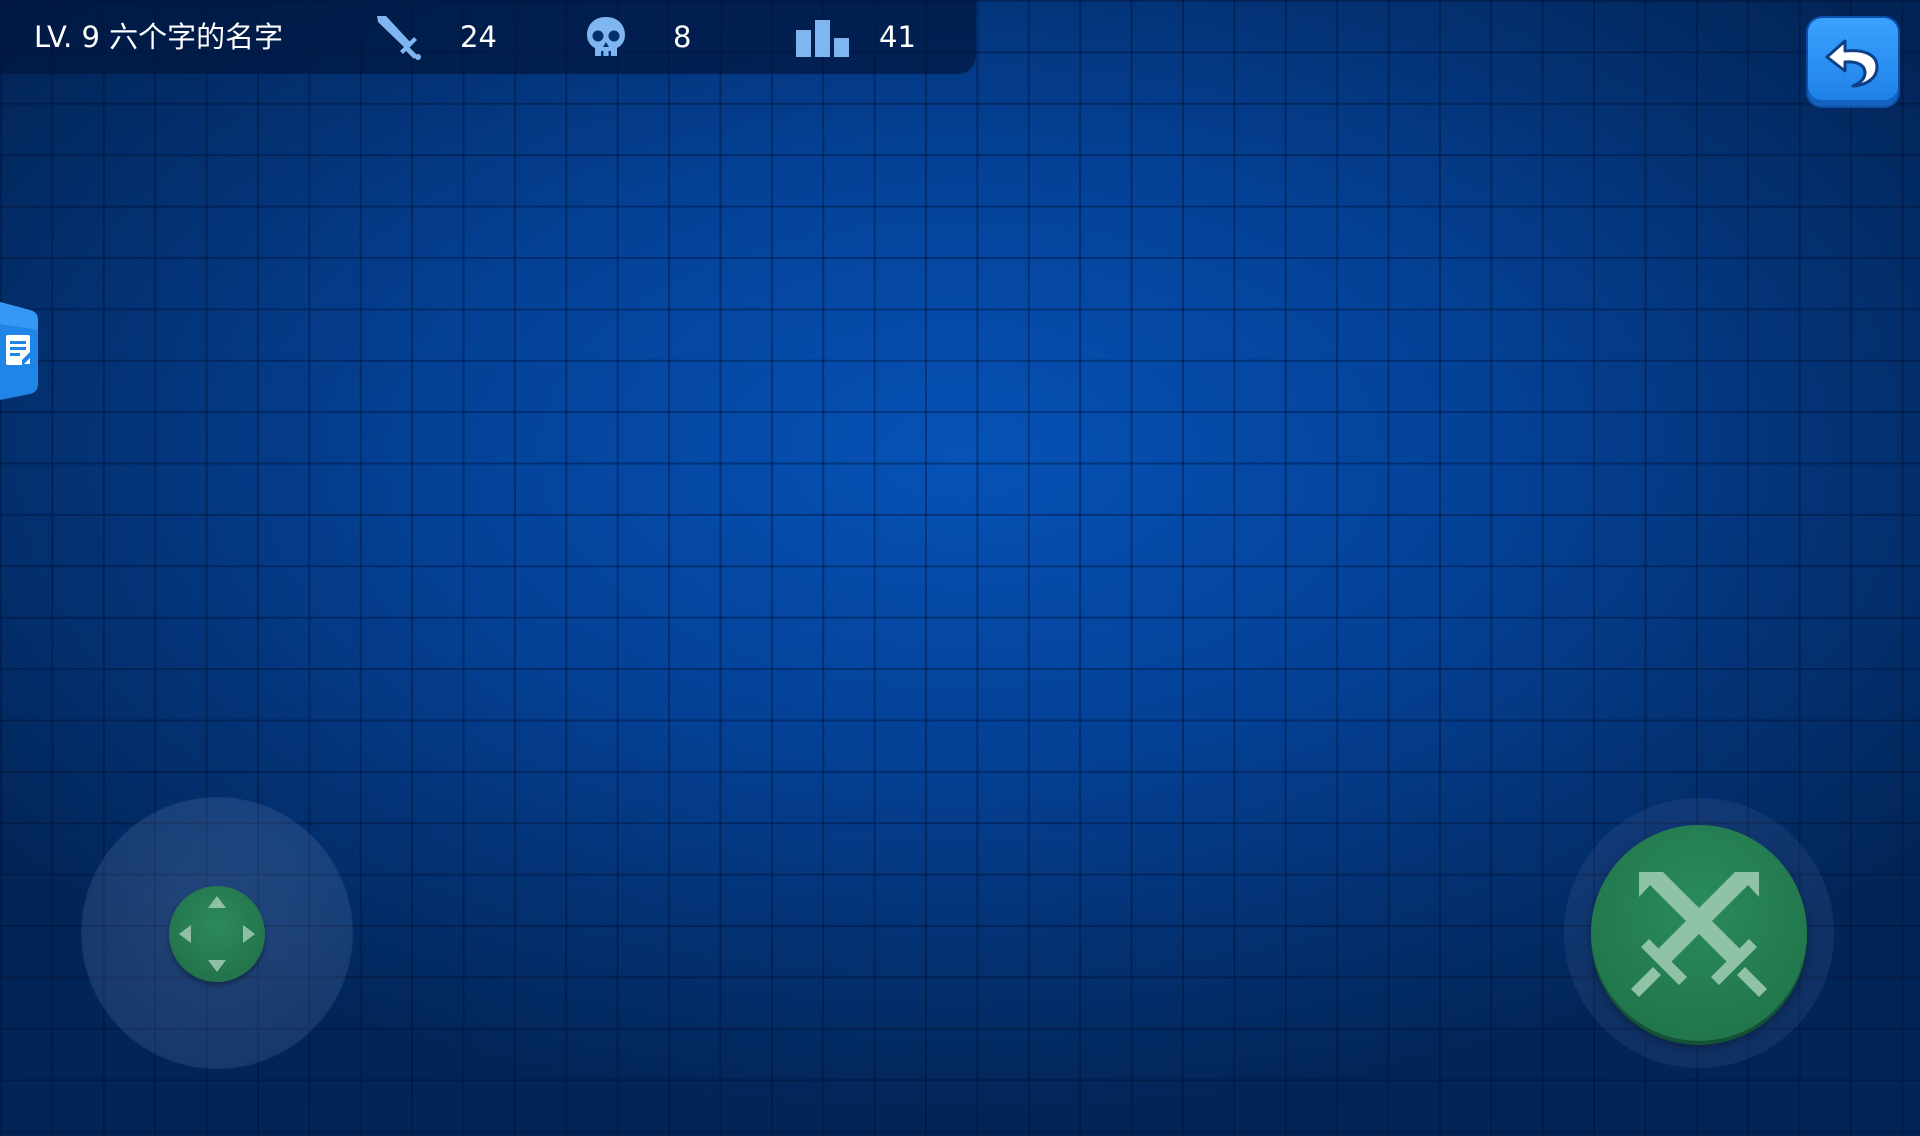 The width and height of the screenshot is (1920, 1136). What do you see at coordinates (478, 37) in the screenshot?
I see `kills-count: 24` at bounding box center [478, 37].